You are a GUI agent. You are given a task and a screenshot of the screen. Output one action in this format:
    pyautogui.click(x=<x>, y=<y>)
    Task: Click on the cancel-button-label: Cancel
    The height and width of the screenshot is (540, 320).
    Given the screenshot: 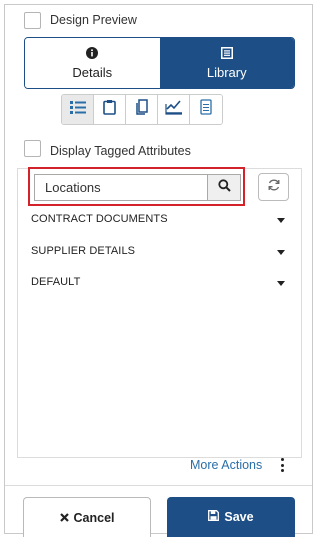 What is the action you would take?
    pyautogui.click(x=94, y=517)
    